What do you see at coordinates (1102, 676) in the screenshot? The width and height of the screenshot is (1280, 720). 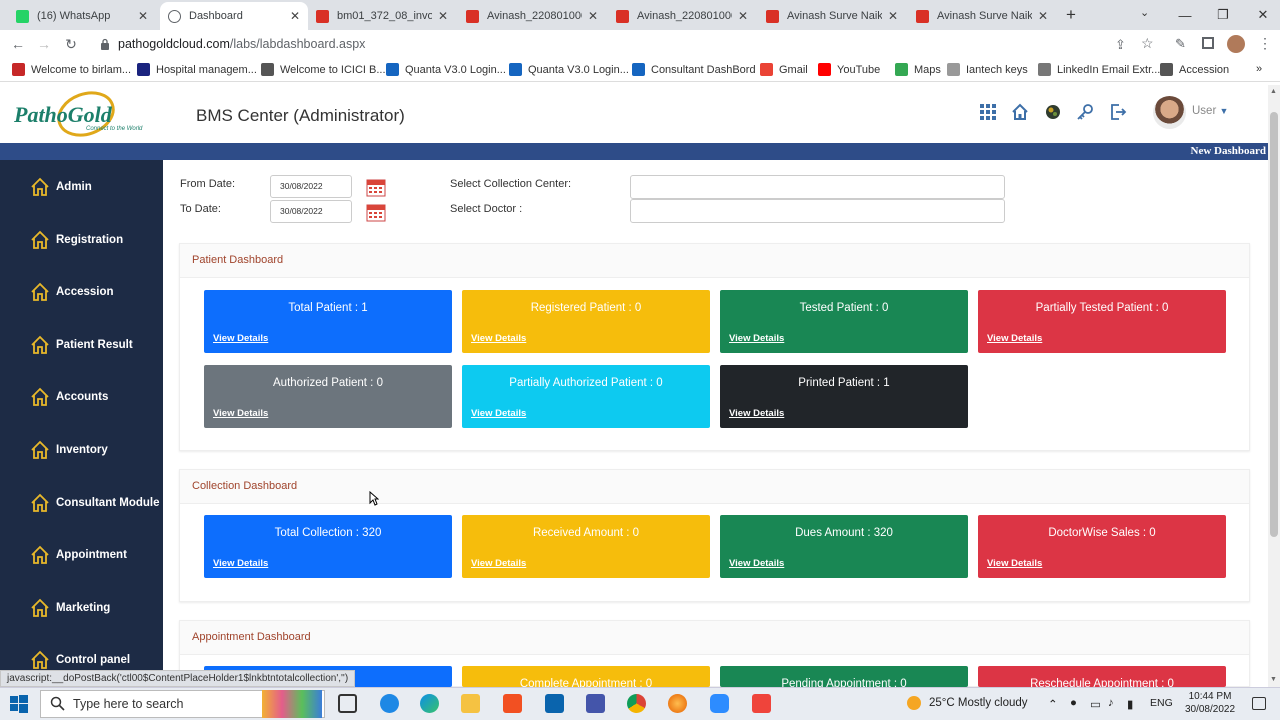 I see `appointment-dashboard-card: Reschedule Appointment : 0` at bounding box center [1102, 676].